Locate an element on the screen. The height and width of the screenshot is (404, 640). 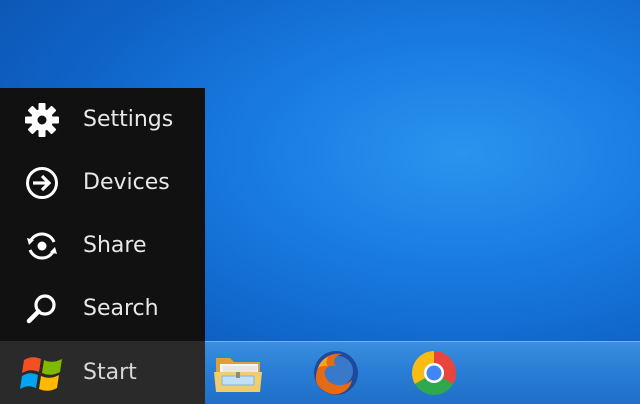
charm-settings-label: Settings is located at coordinates (128, 119).